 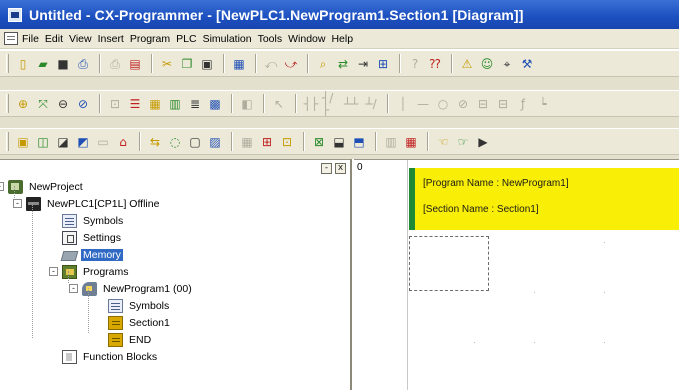 What do you see at coordinates (90, 271) in the screenshot?
I see `tree-item: - Programs` at bounding box center [90, 271].